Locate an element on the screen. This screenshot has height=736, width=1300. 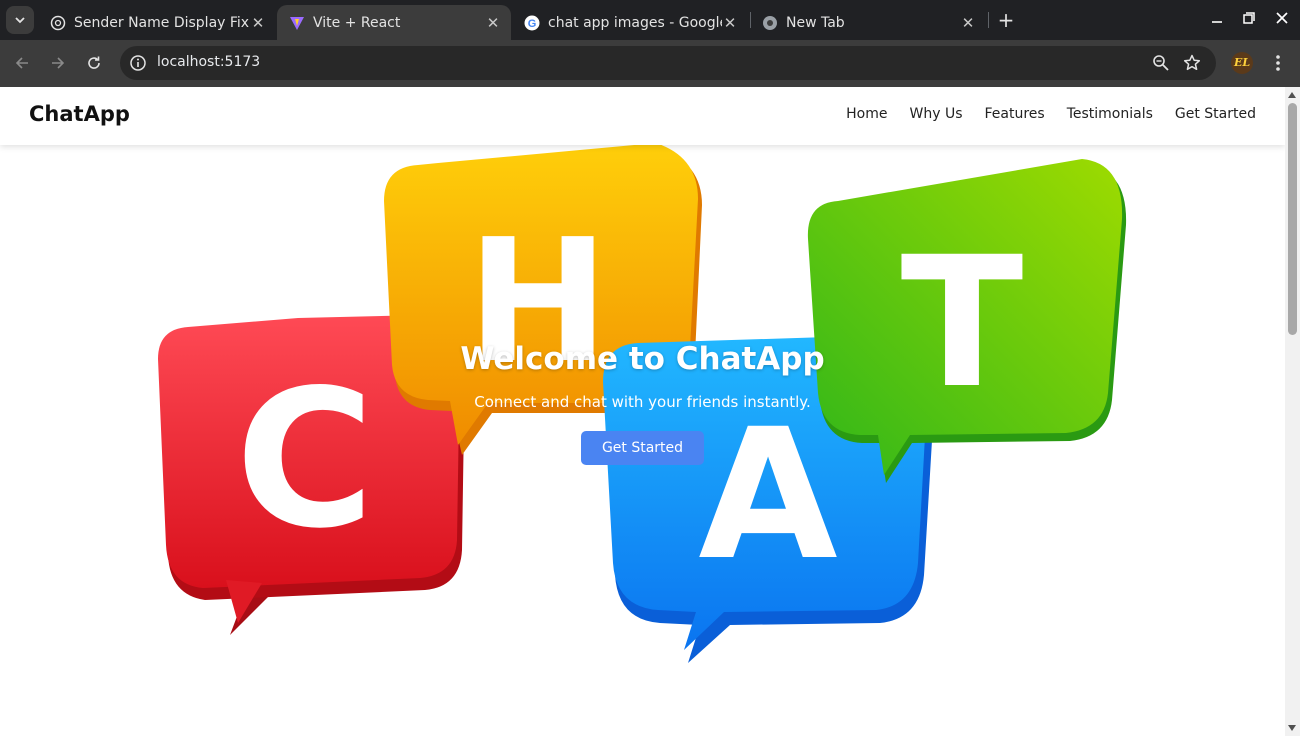
more-vertical-icon is located at coordinates (1278, 63).